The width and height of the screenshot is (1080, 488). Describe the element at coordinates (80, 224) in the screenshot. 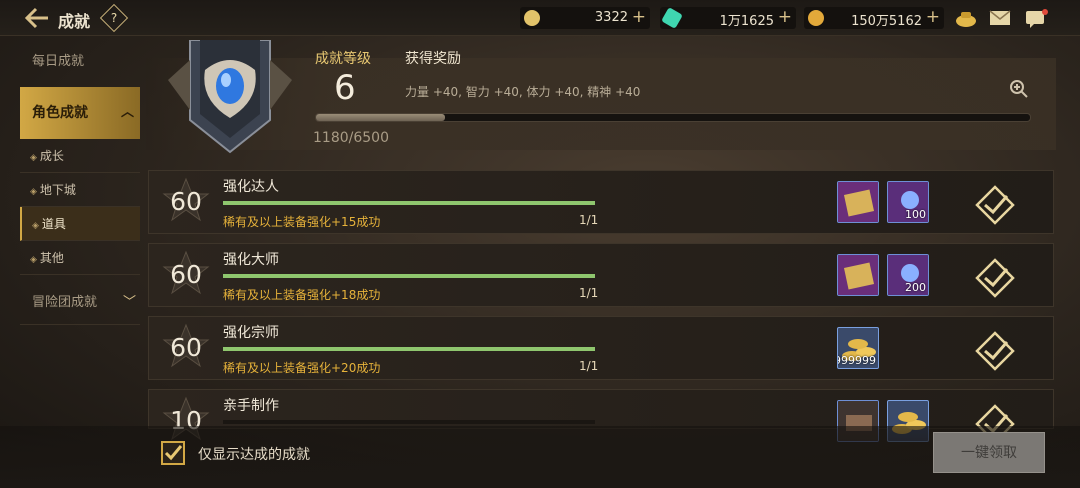

I see `sidebar-sub-item: ◈ 道具` at that location.